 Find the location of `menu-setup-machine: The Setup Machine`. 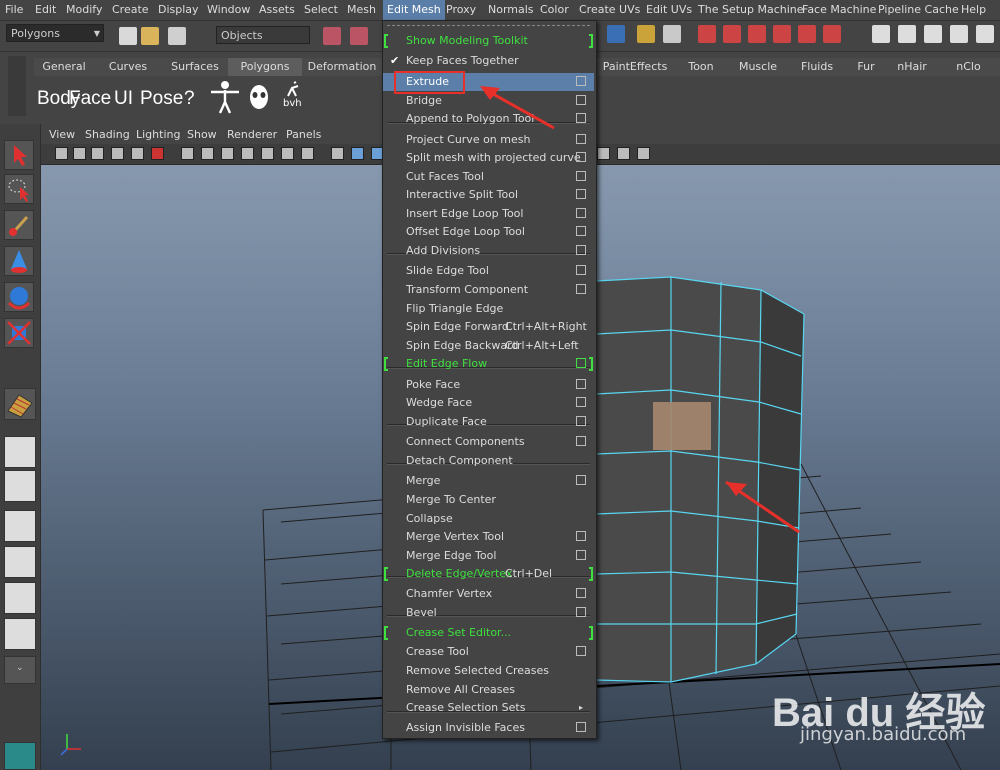

menu-setup-machine: The Setup Machine is located at coordinates (751, 9).